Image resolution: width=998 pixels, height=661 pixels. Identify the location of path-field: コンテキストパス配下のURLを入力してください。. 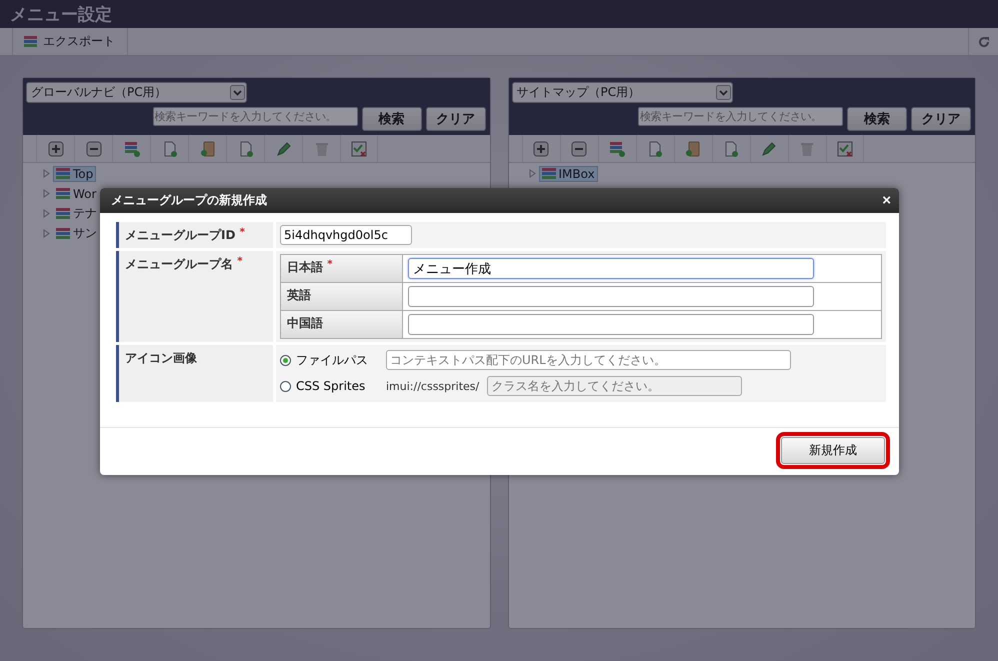
(588, 360).